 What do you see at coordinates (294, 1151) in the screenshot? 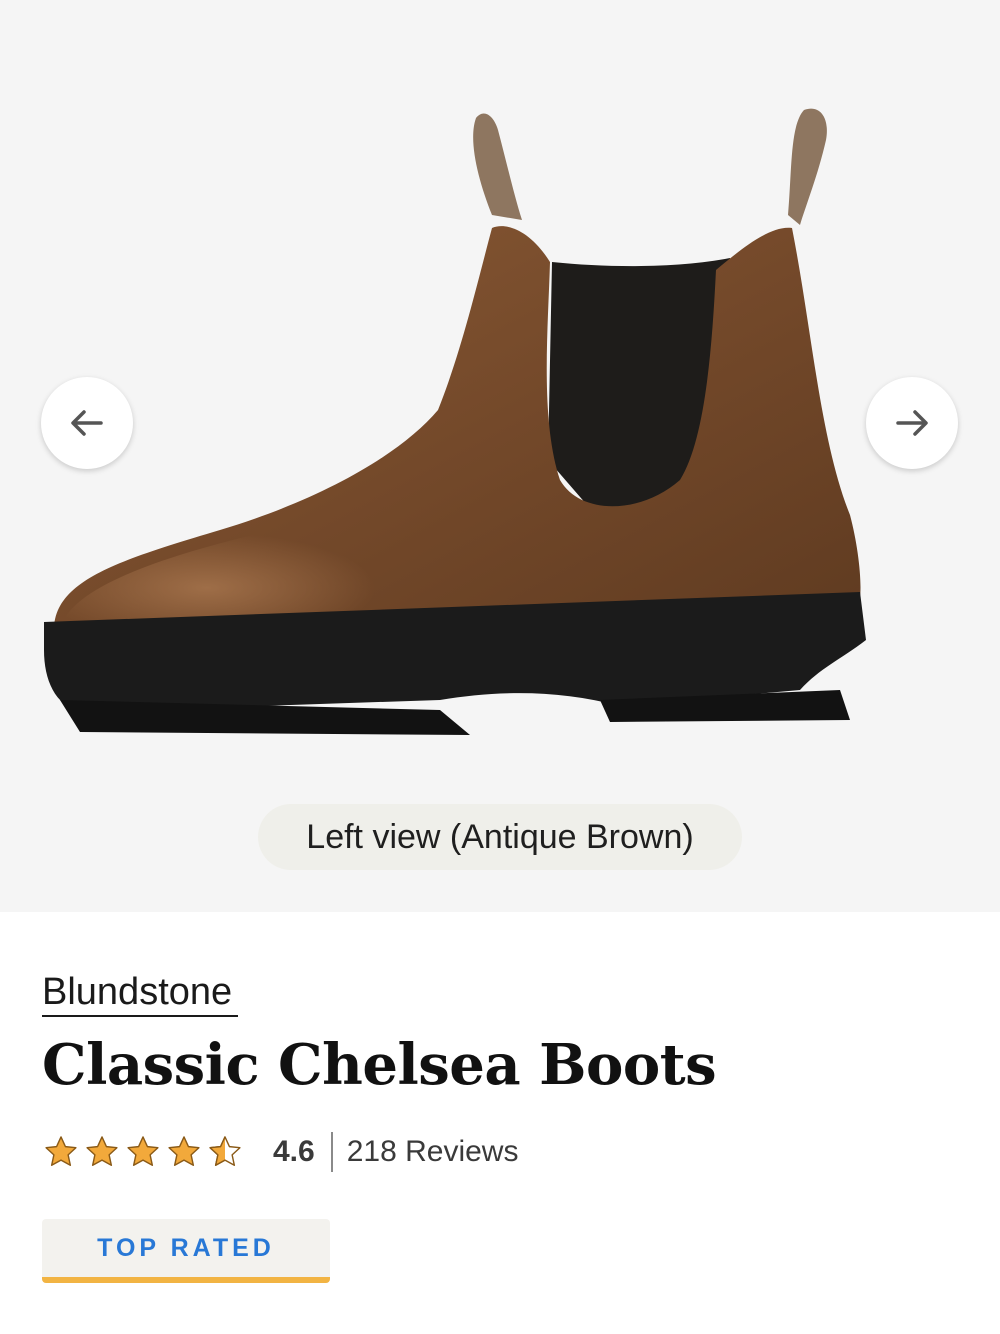
I see `rating-value: 4.6` at bounding box center [294, 1151].